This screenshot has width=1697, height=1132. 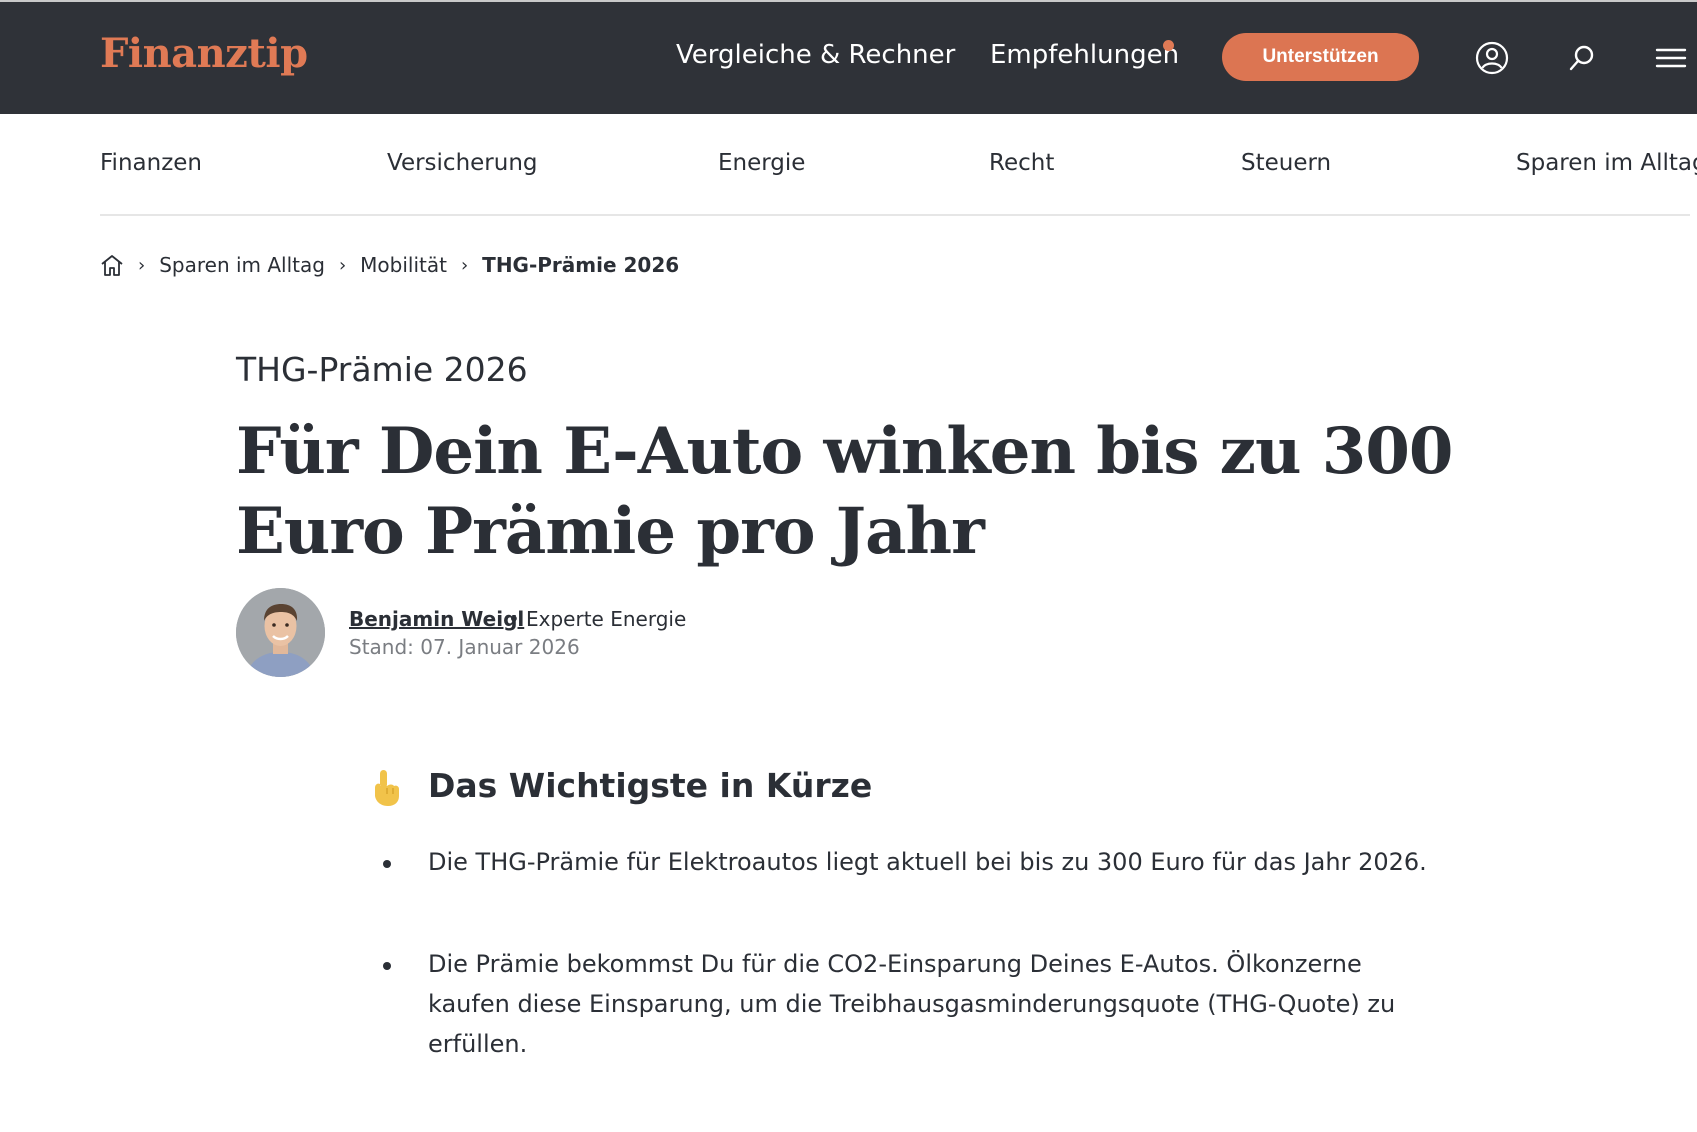 What do you see at coordinates (1084, 55) in the screenshot?
I see `nav-recommendations: Empfehlungen` at bounding box center [1084, 55].